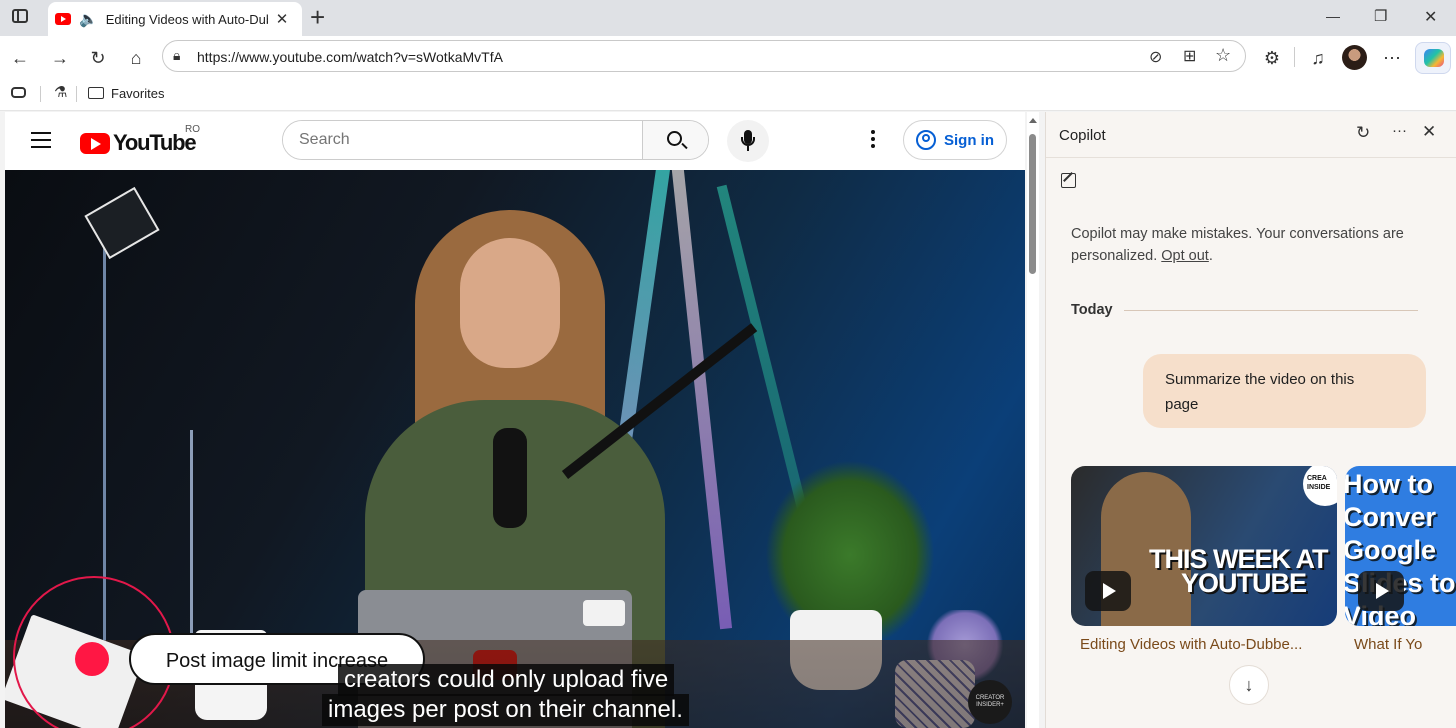 The height and width of the screenshot is (728, 1456). What do you see at coordinates (1400, 546) in the screenshot?
I see `video-card: How to Conver Google Slides to Video` at bounding box center [1400, 546].